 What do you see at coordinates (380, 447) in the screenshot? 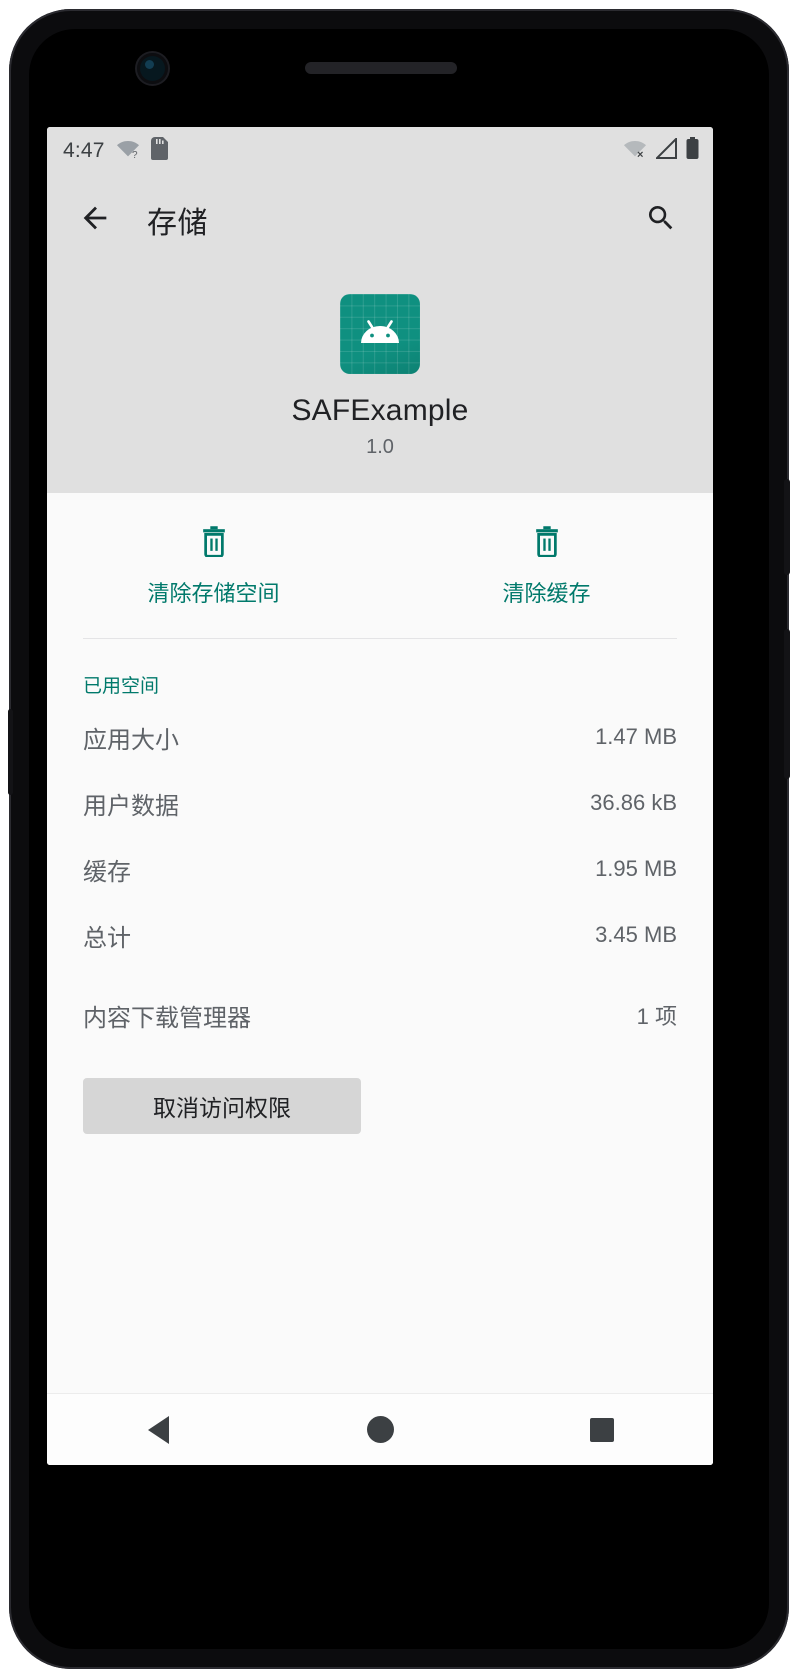
I see `app-version: 1.0` at bounding box center [380, 447].